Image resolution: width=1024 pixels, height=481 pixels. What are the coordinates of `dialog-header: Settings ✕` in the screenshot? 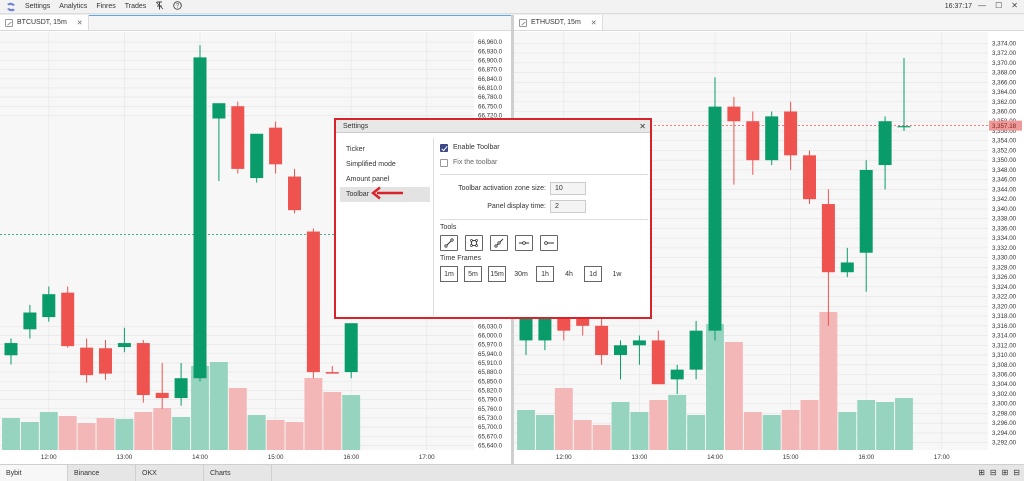 It's located at (493, 126).